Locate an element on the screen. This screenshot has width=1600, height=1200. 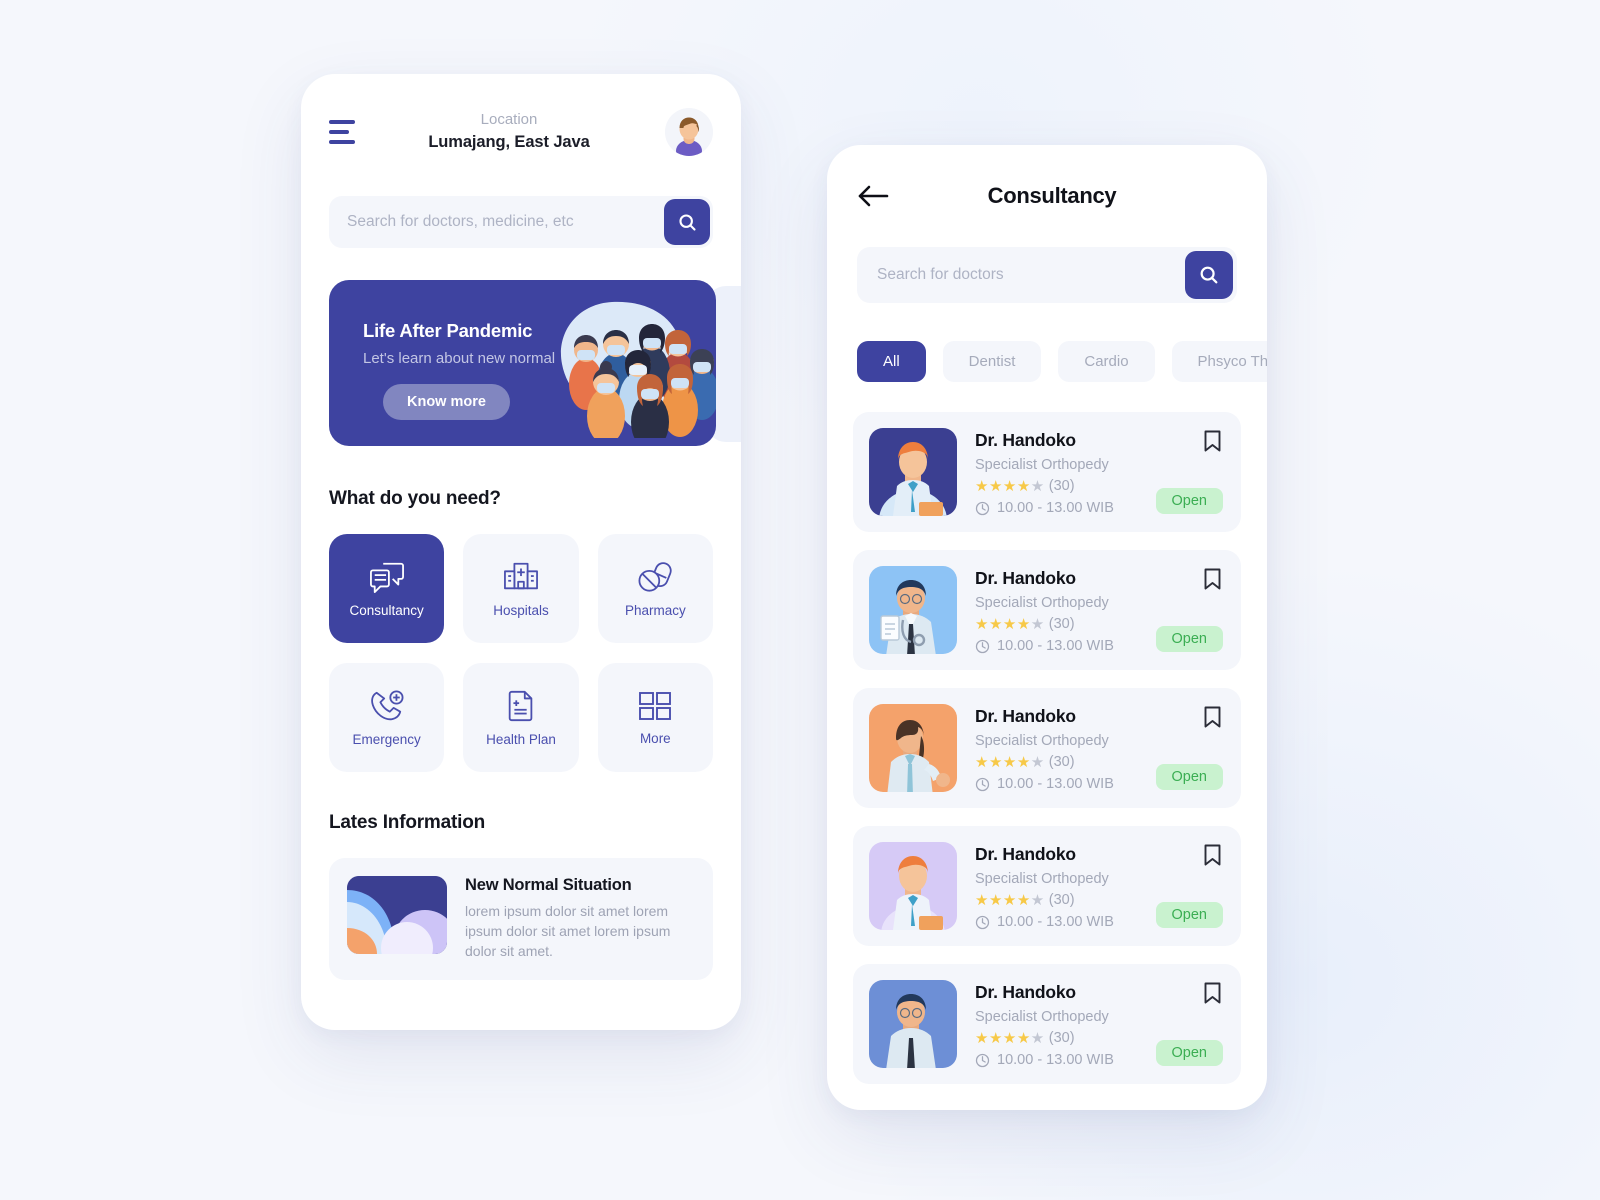
category-emergency: Emergency is located at coordinates (387, 717).